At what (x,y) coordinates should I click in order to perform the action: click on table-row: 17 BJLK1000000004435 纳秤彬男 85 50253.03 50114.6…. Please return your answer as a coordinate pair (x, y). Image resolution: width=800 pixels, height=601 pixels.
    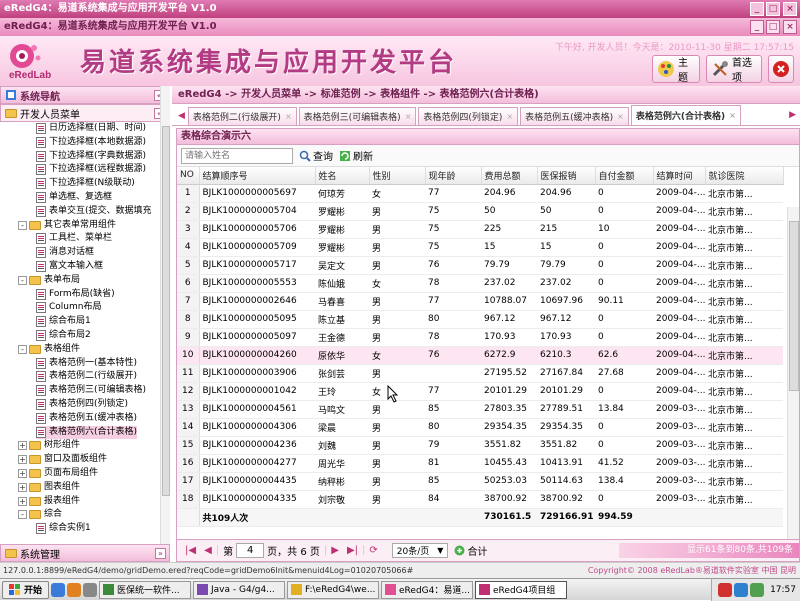
    Looking at the image, I should click on (480, 481).